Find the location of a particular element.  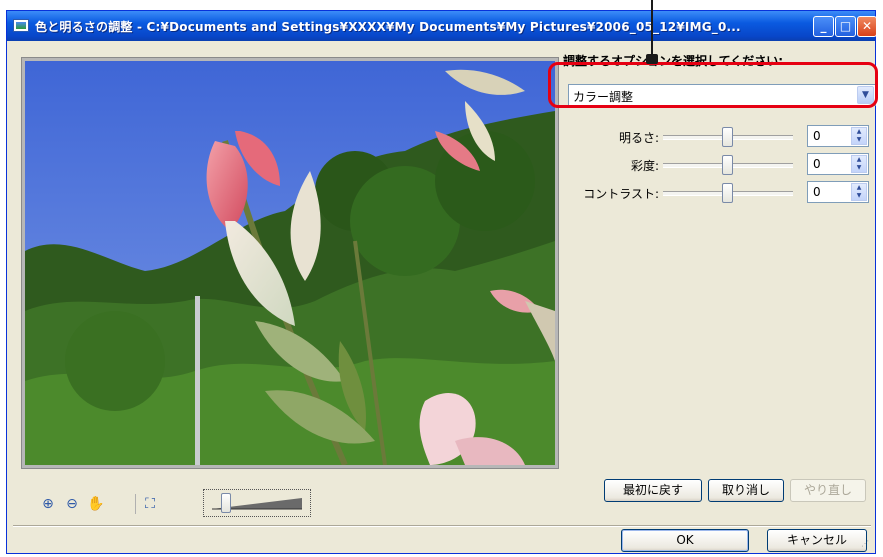

zoom-slider-thumb is located at coordinates (225, 503).